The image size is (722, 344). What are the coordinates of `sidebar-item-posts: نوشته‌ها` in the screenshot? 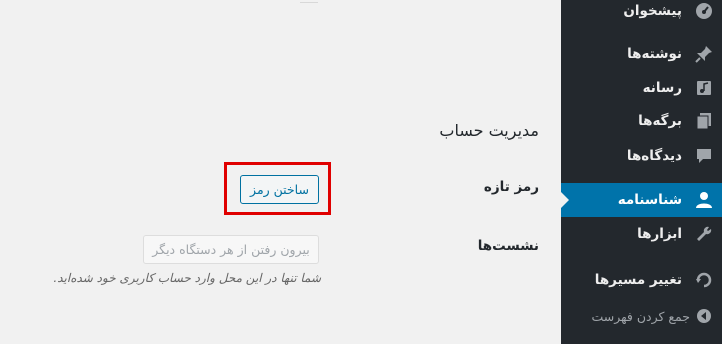 It's located at (641, 54).